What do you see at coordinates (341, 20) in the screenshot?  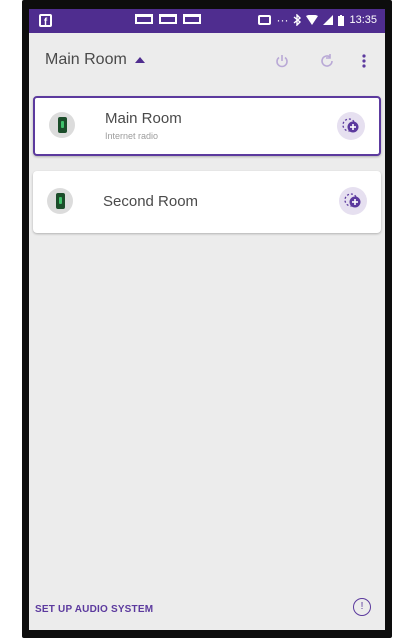 I see `battery-icon` at bounding box center [341, 20].